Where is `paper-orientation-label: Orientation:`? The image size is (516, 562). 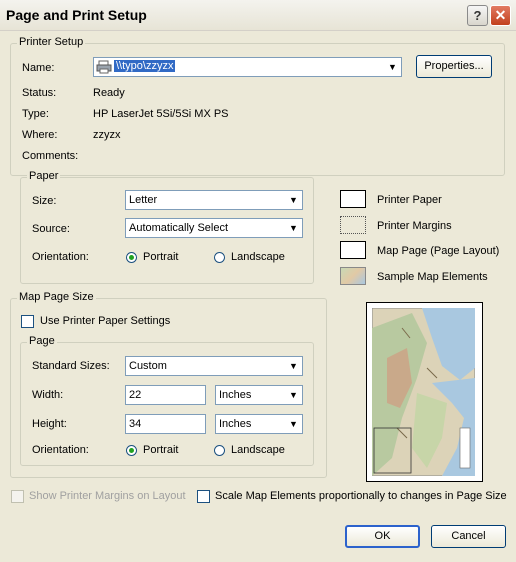
paper-orientation-label: Orientation: is located at coordinates (60, 257).